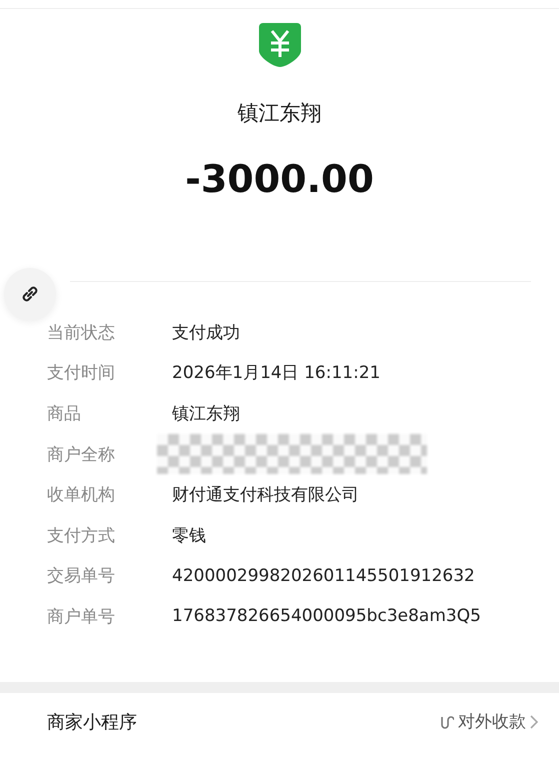 This screenshot has height=762, width=559. I want to click on detail-value: 财付通支付科技有限公司, so click(265, 495).